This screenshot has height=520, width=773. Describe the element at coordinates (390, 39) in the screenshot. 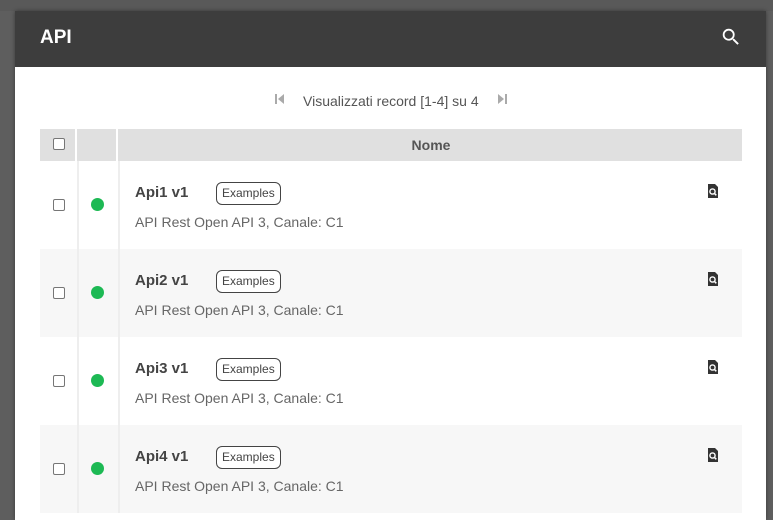

I see `page-header: API` at that location.